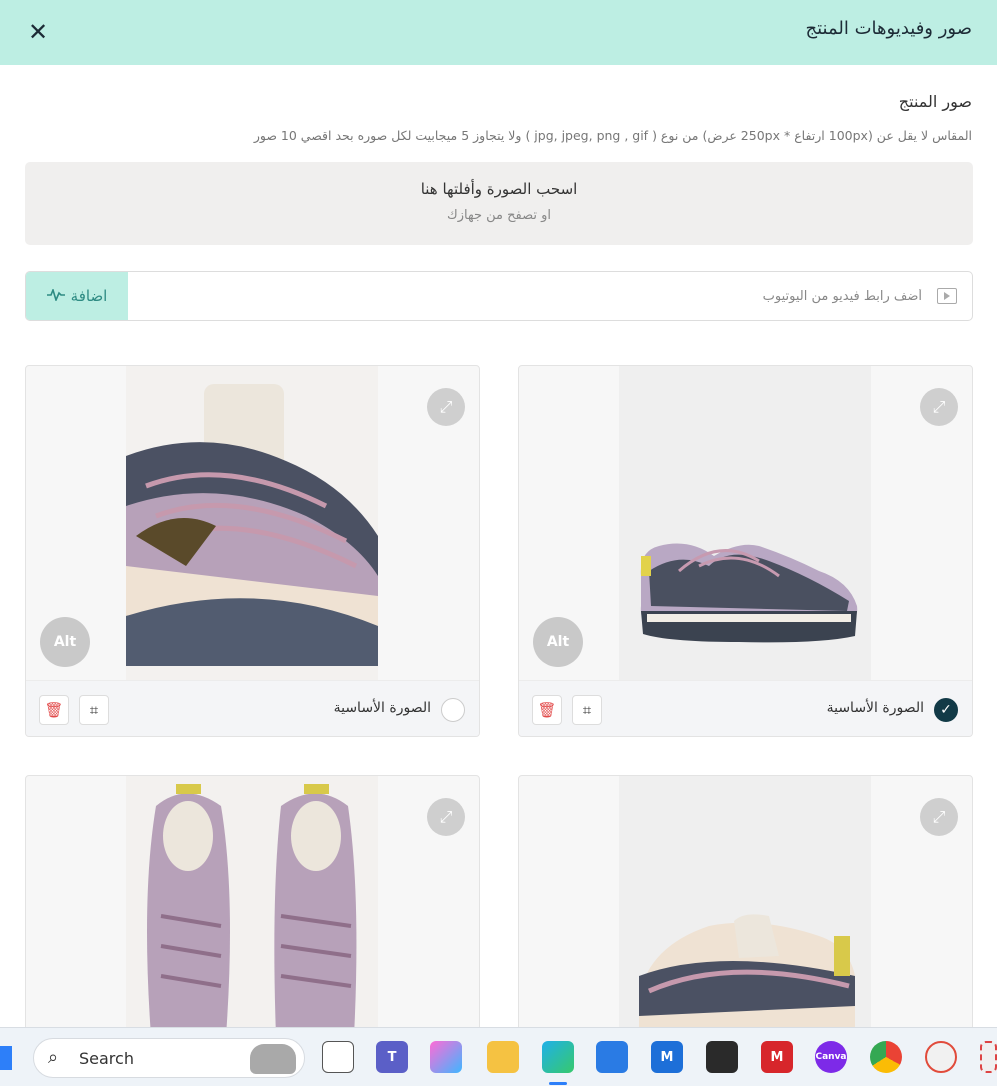 Image resolution: width=997 pixels, height=1086 pixels. What do you see at coordinates (941, 1057) in the screenshot?
I see `app-ball-icon` at bounding box center [941, 1057].